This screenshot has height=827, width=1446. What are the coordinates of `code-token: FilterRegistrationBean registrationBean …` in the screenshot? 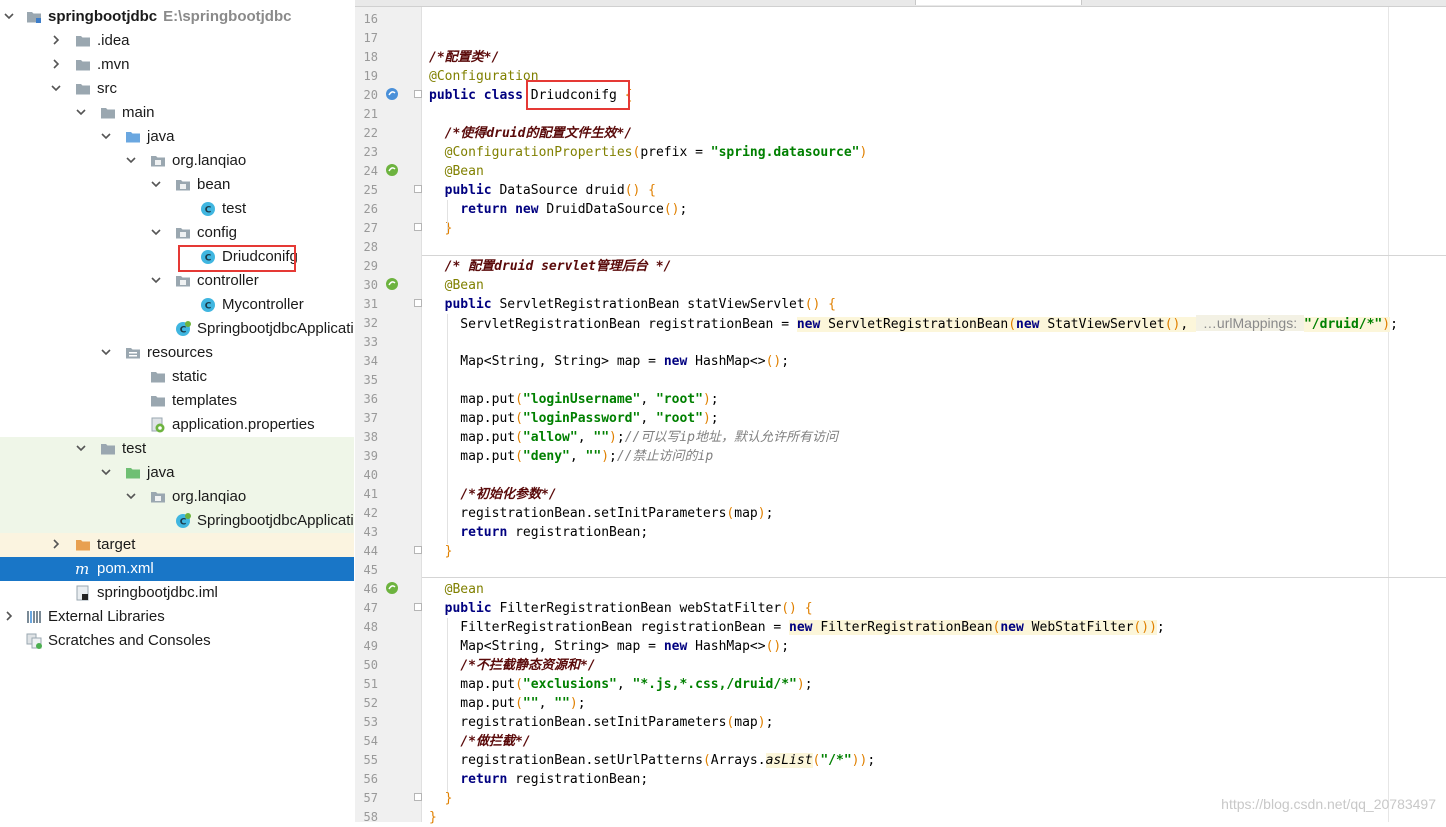 It's located at (609, 627).